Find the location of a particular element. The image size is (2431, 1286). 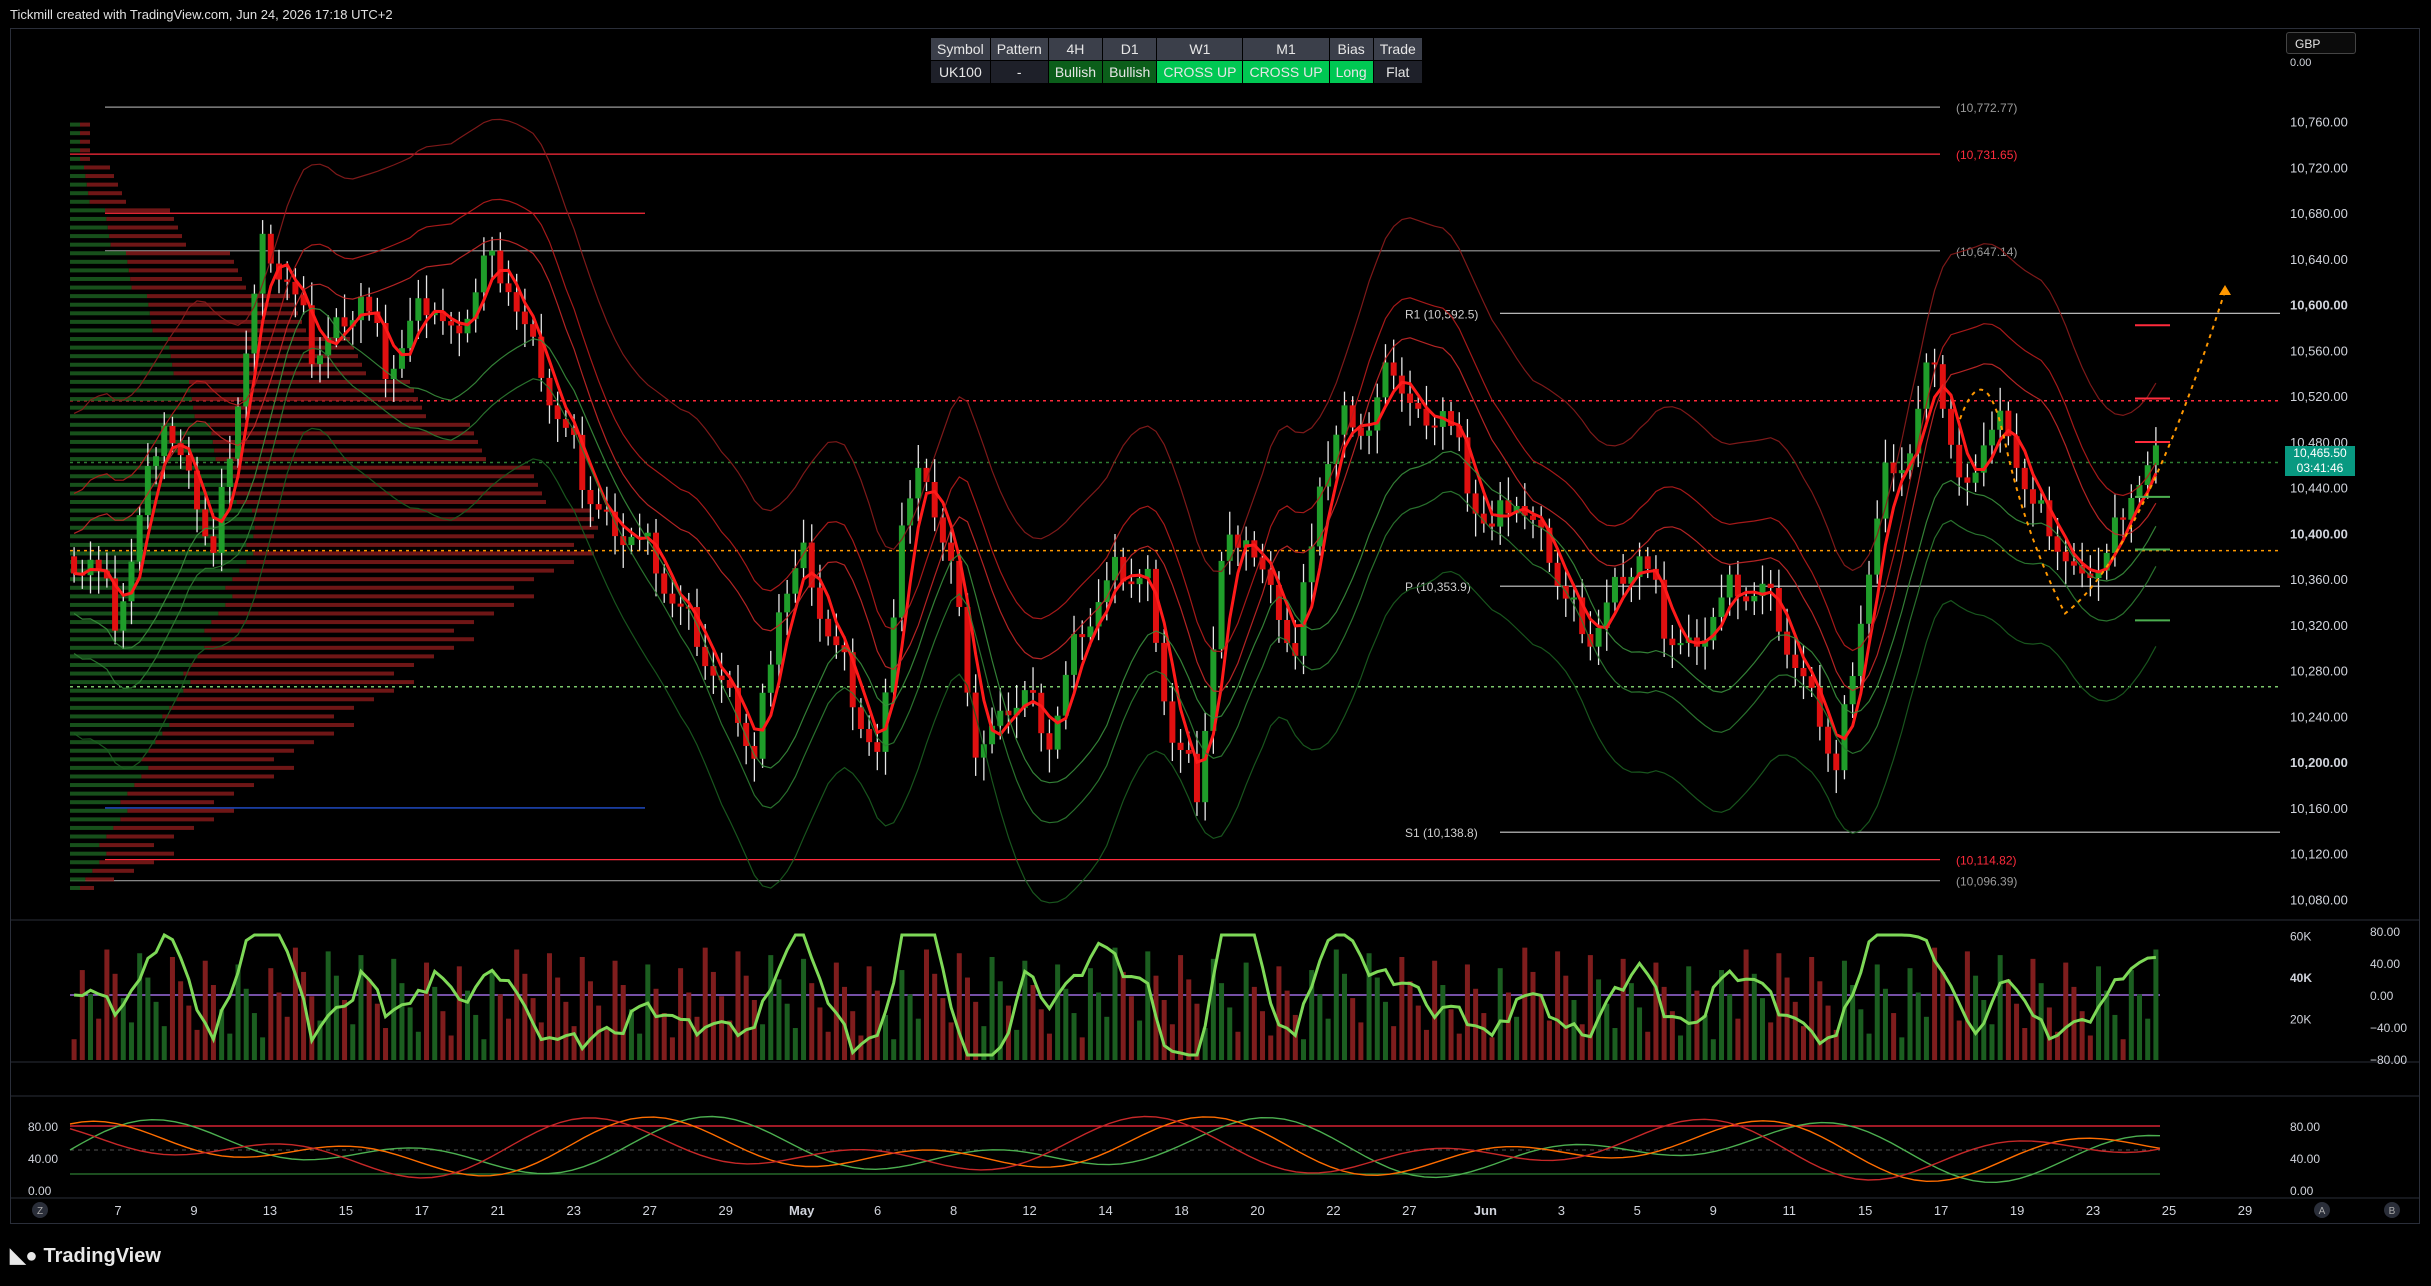

currency-select: GBP is located at coordinates (2321, 43).